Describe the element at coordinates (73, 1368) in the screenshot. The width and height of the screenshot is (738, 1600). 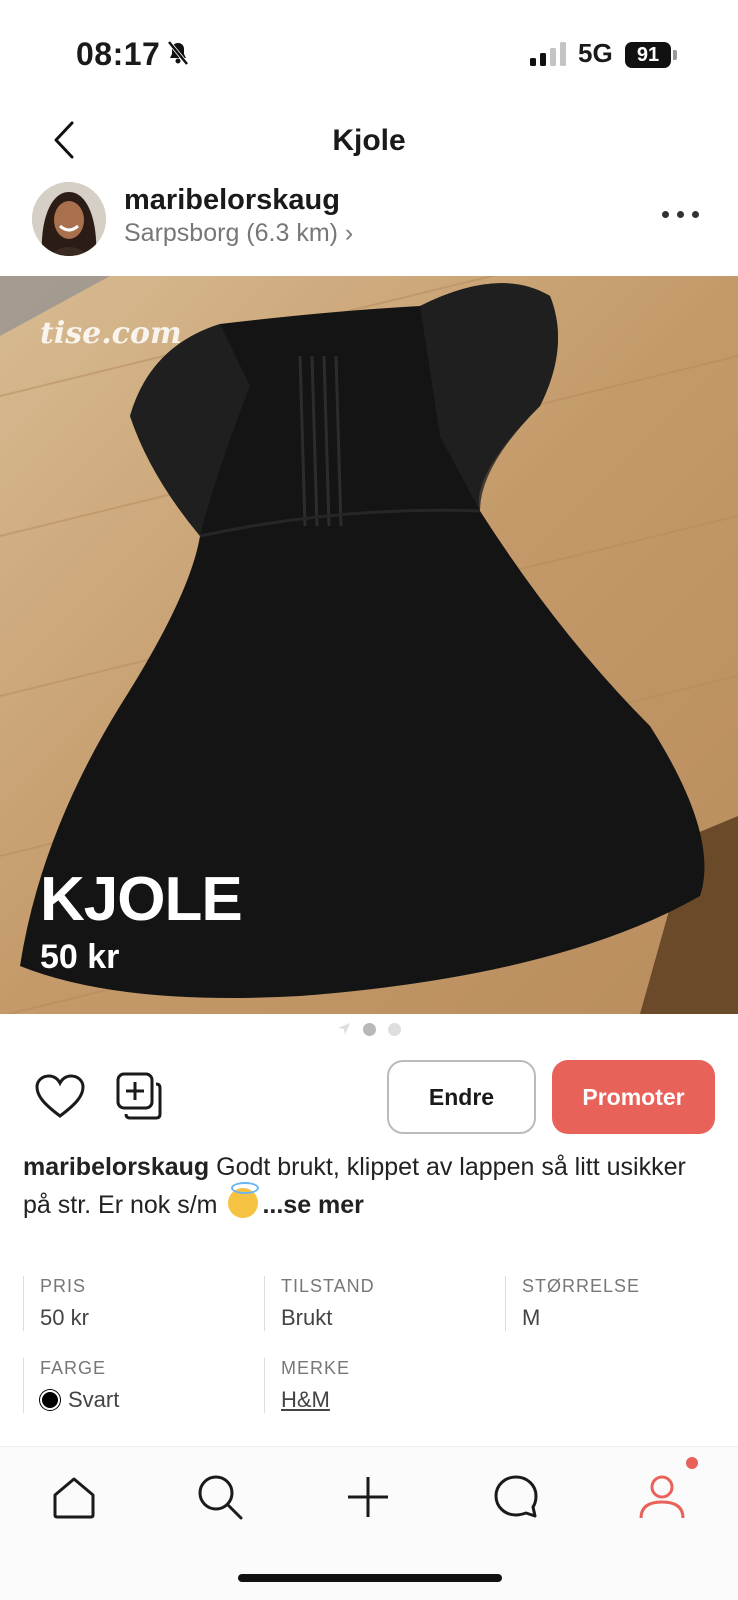
I see `detail-label: FARGE` at that location.